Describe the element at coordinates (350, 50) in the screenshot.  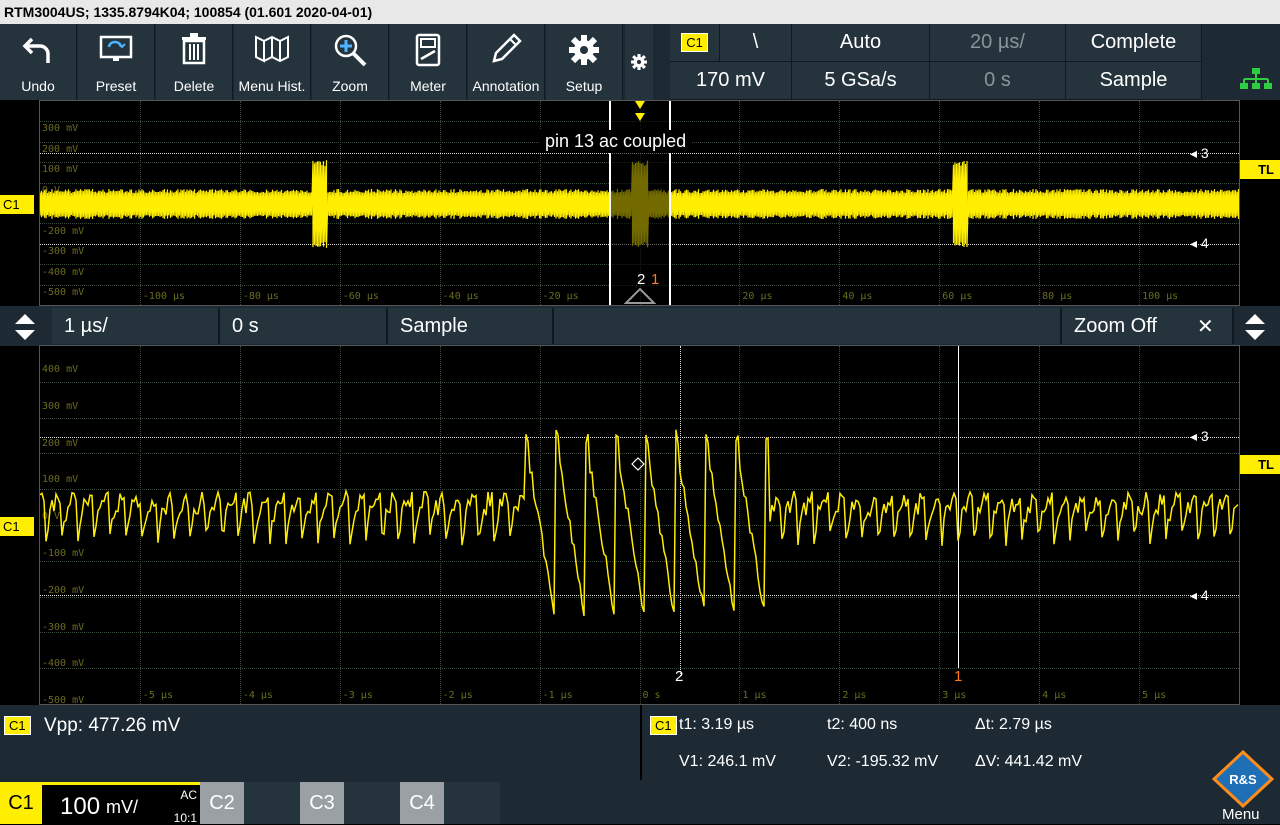
I see `zoom-icon` at that location.